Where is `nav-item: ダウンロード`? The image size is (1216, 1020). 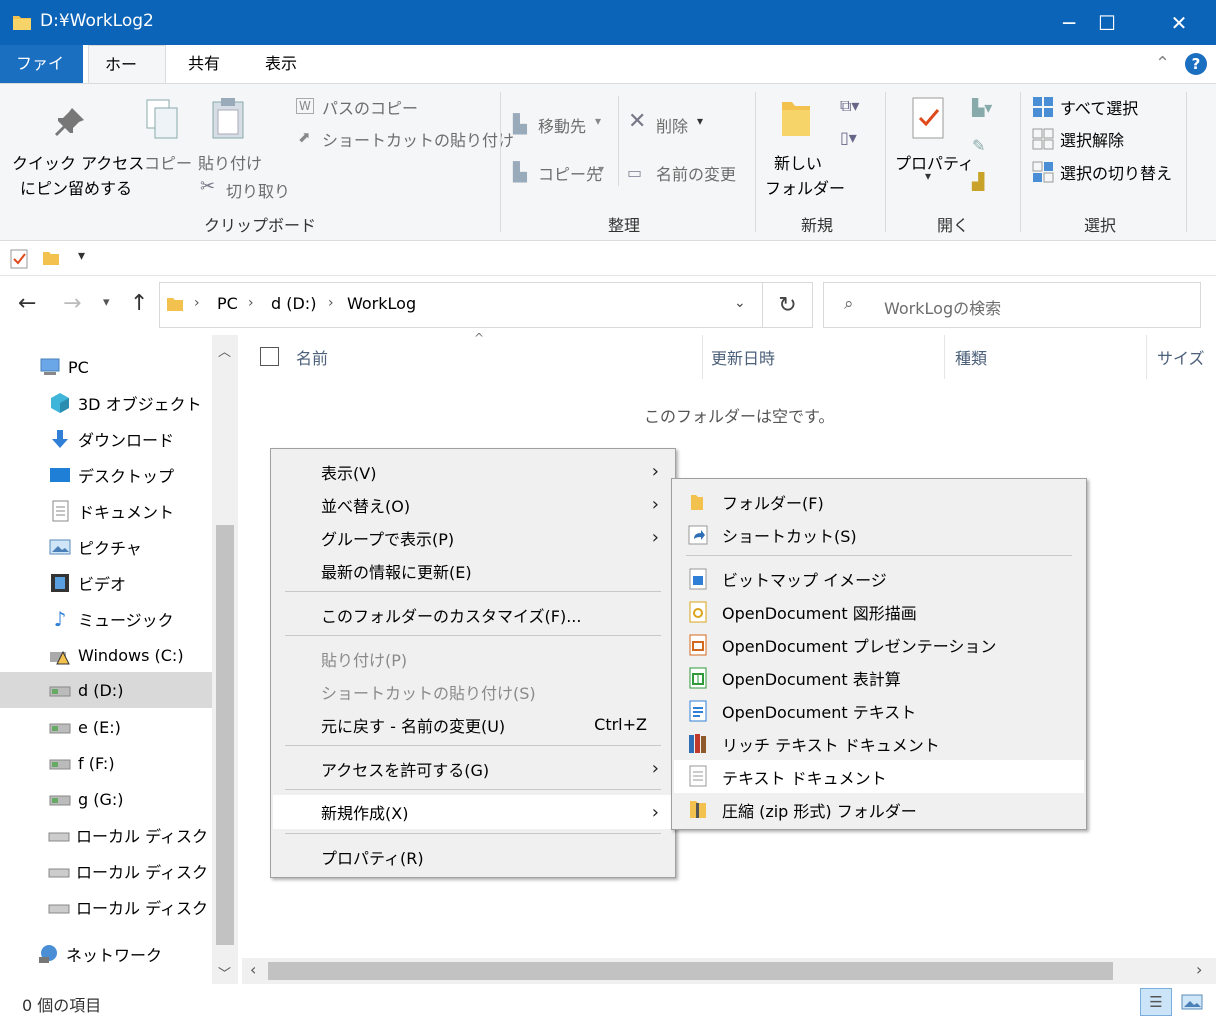
nav-item: ダウンロード is located at coordinates (106, 439).